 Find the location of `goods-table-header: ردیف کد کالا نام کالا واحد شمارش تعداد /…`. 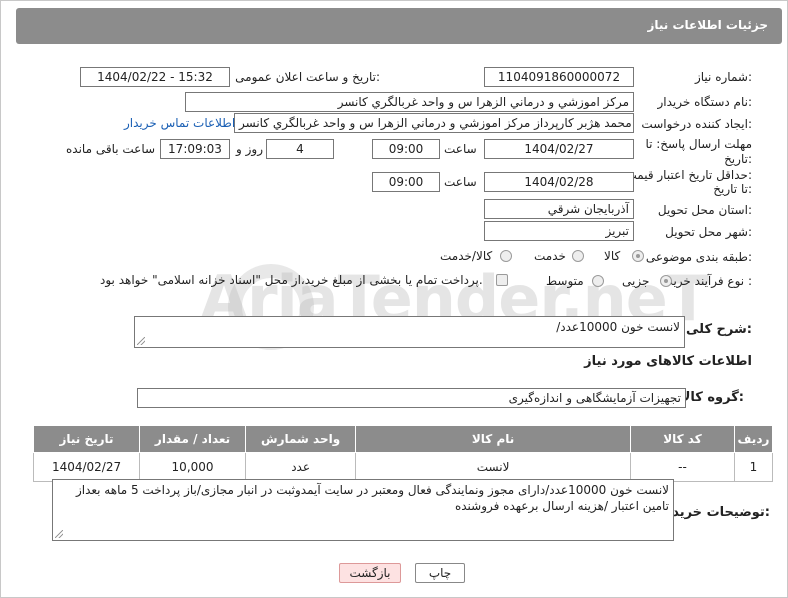

goods-table-header: ردیف کد کالا نام کالا واحد شمارش تعداد /… is located at coordinates (403, 439).